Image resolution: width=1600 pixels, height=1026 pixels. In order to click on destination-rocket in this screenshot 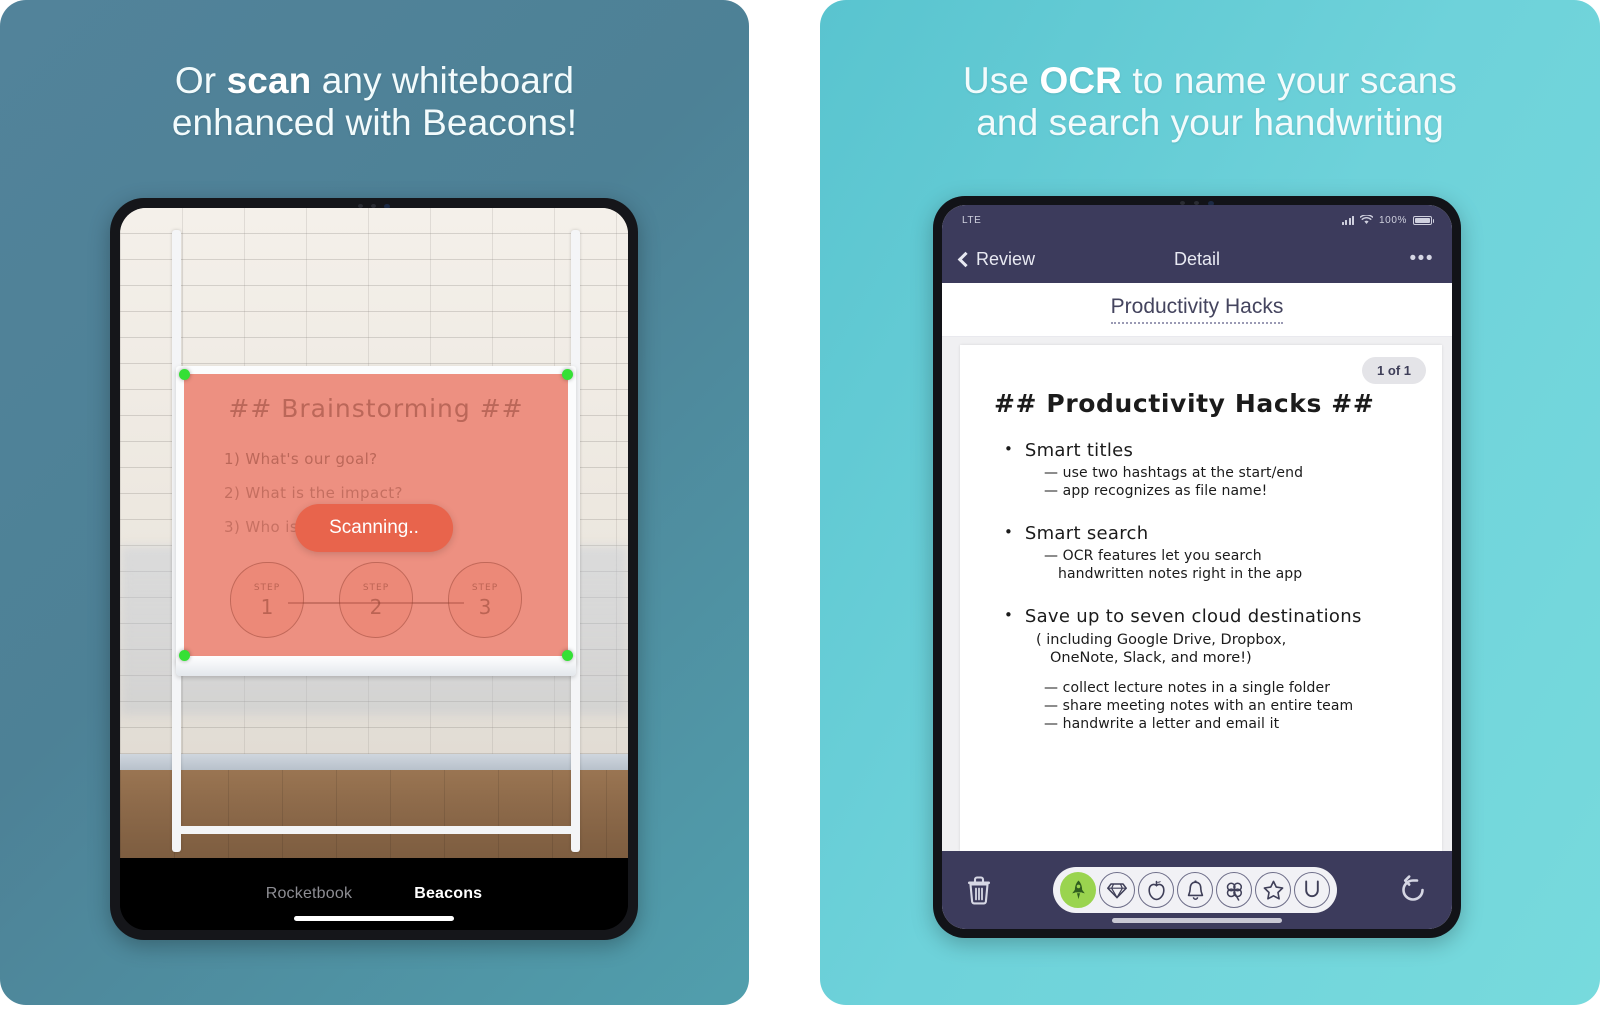, I will do `click(1078, 890)`.